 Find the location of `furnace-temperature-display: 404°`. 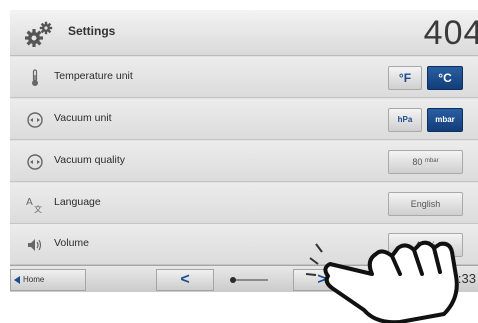

furnace-temperature-display: 404° is located at coordinates (451, 33).